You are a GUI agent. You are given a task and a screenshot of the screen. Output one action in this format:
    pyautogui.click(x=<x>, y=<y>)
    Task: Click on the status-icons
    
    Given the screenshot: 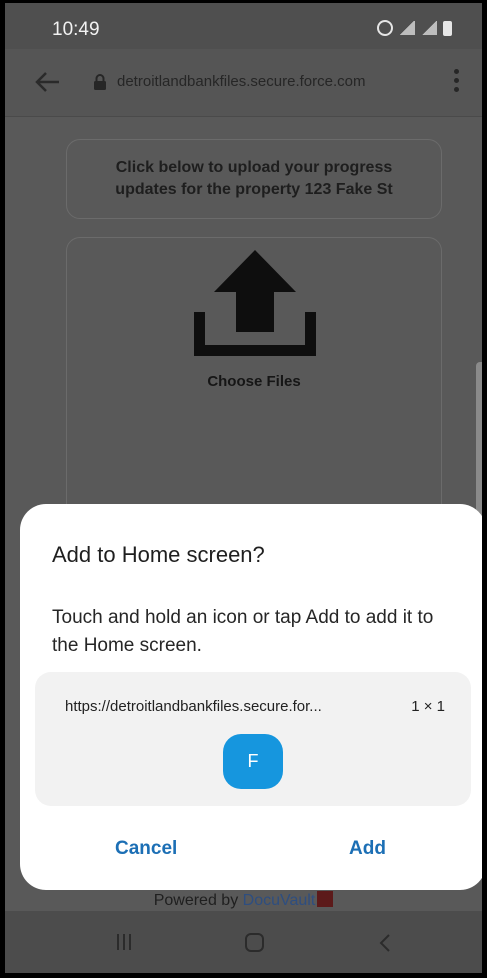 What is the action you would take?
    pyautogui.click(x=414, y=28)
    